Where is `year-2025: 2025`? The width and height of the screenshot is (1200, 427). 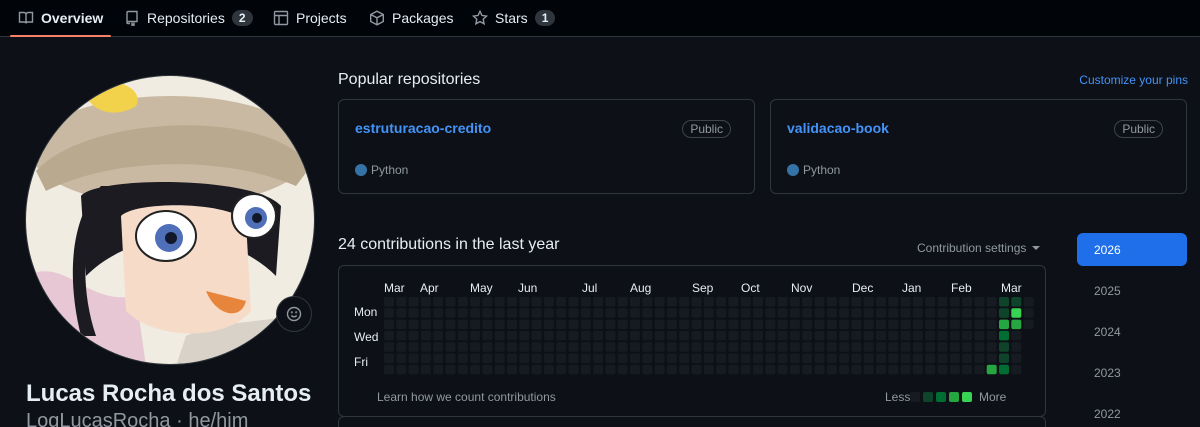
year-2025: 2025 is located at coordinates (1132, 290).